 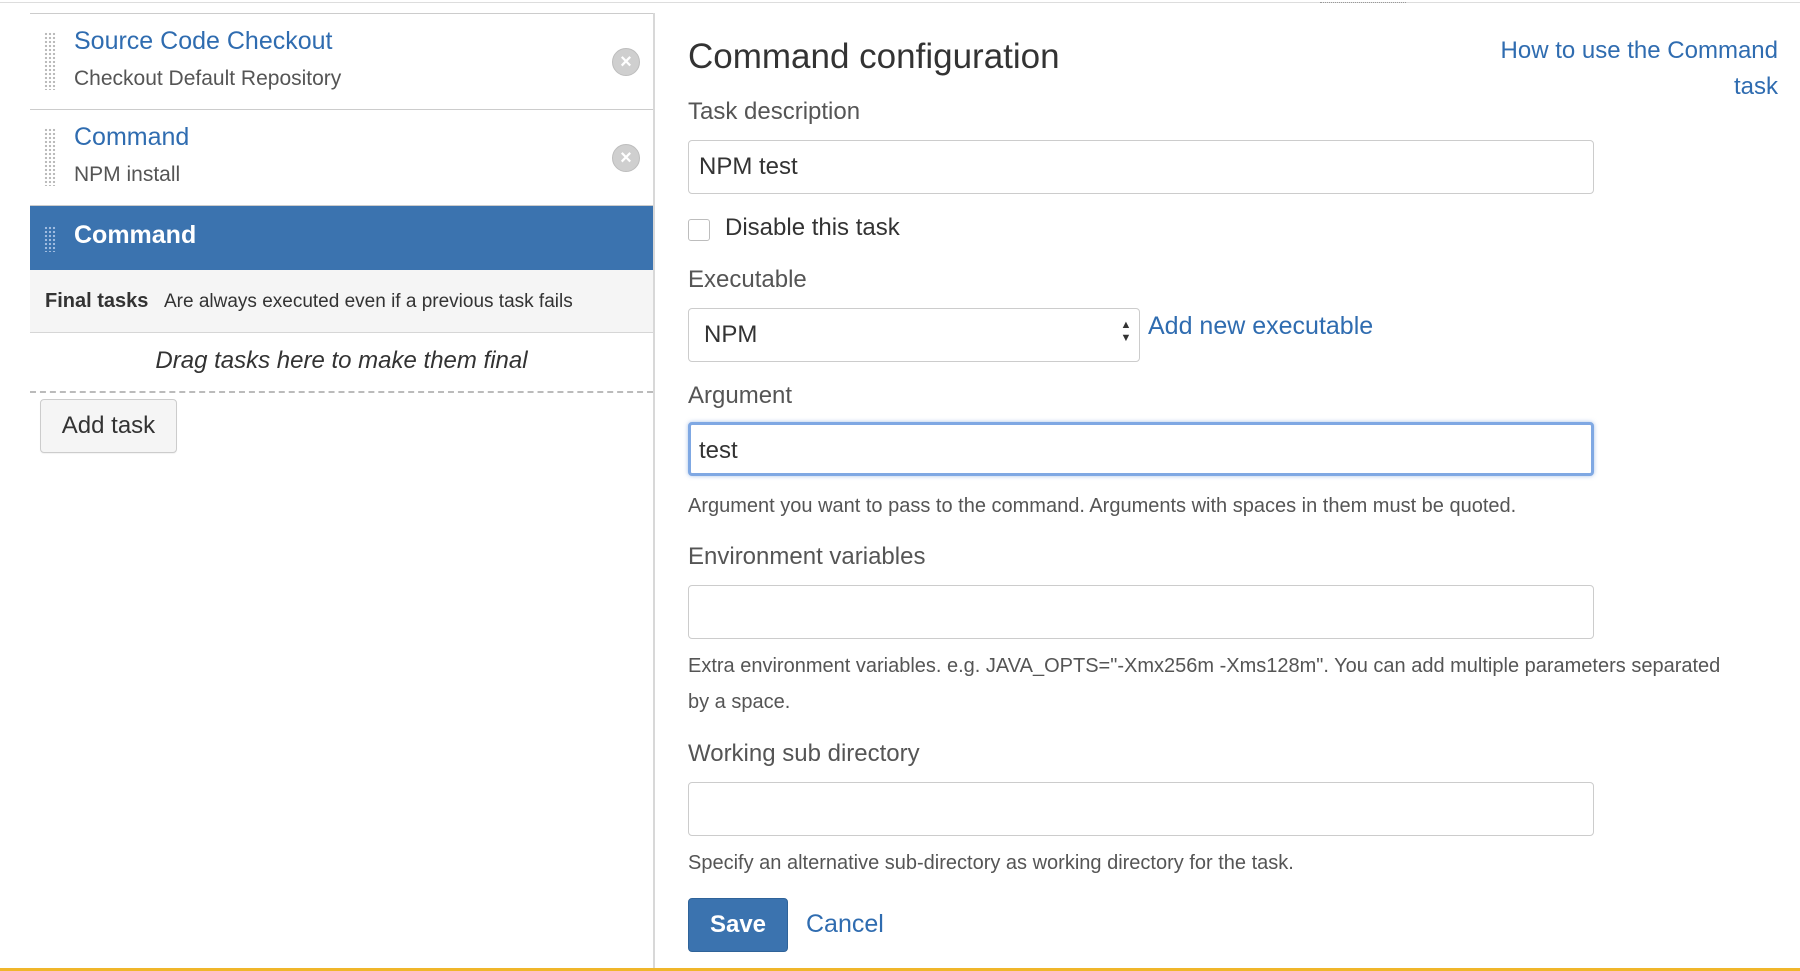 What do you see at coordinates (1141, 809) in the screenshot?
I see `working-sub-directory-input` at bounding box center [1141, 809].